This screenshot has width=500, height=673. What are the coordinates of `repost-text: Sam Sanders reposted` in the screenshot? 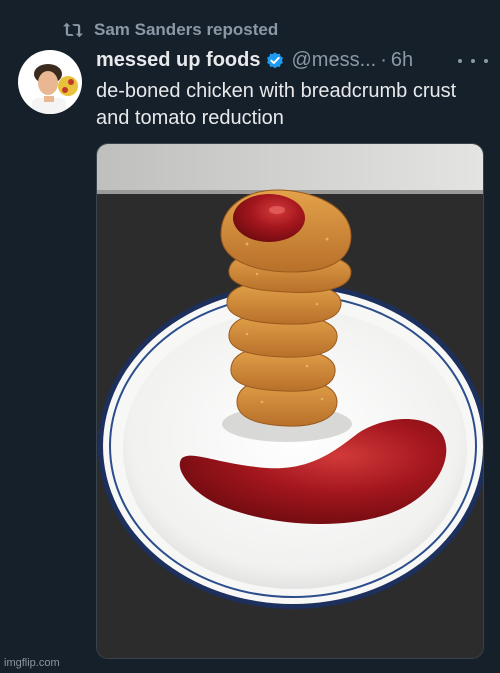 It's located at (186, 29).